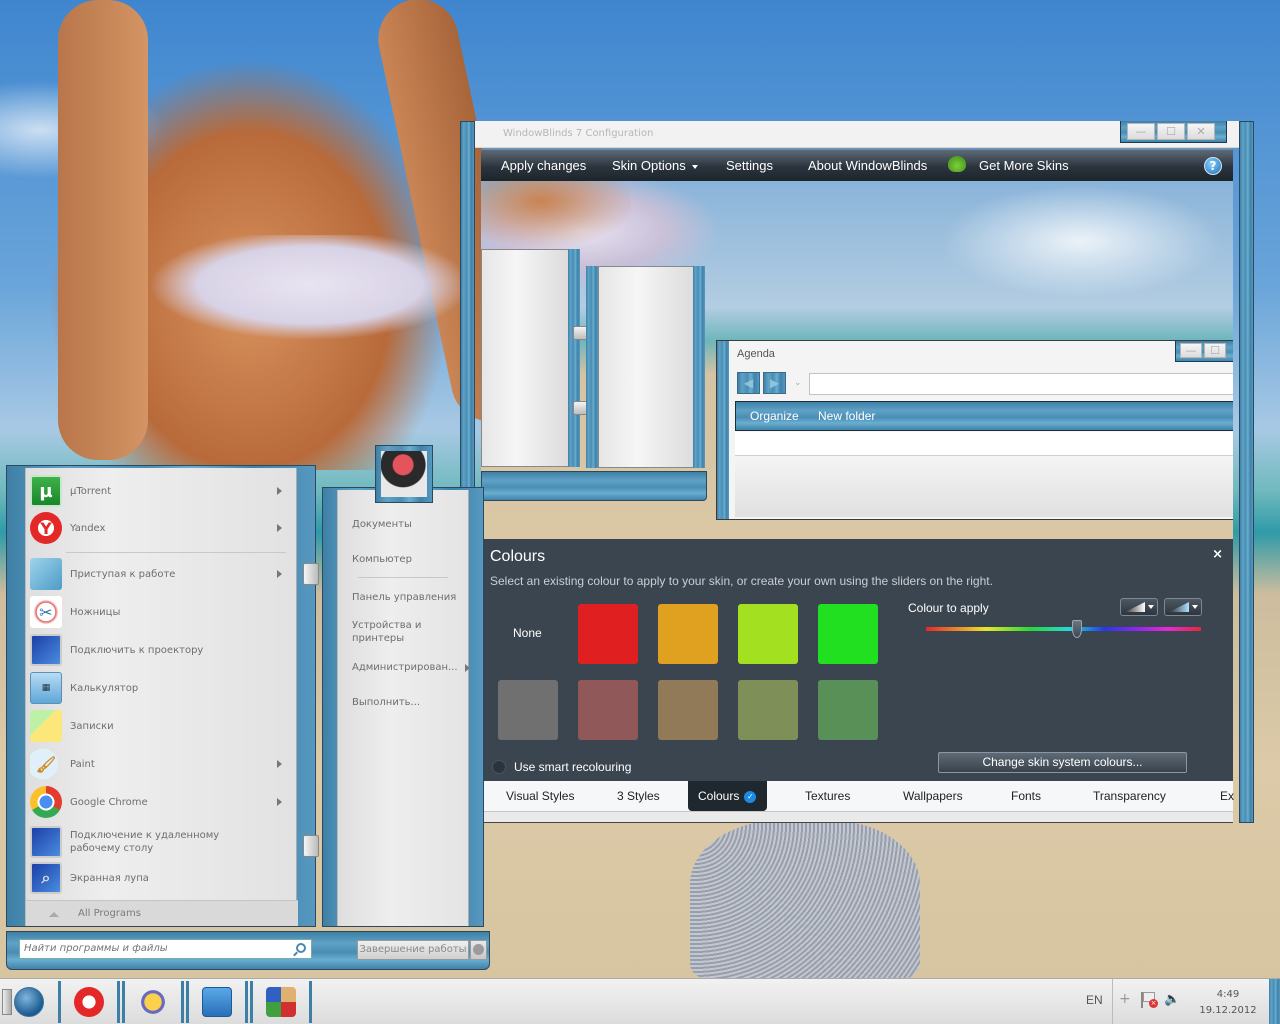 This screenshot has width=1280, height=1024. What do you see at coordinates (857, 134) in the screenshot?
I see `title-bar: WindowBlinds 7 Configuration — ☐ ✕` at bounding box center [857, 134].